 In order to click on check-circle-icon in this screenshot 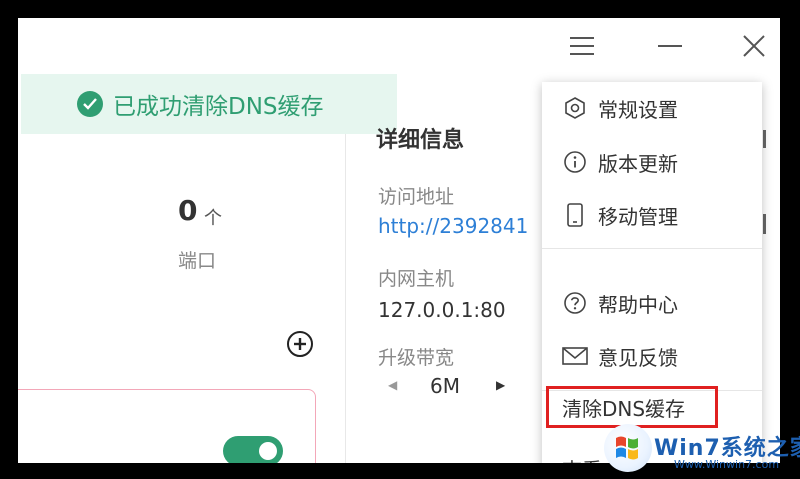, I will do `click(90, 104)`.